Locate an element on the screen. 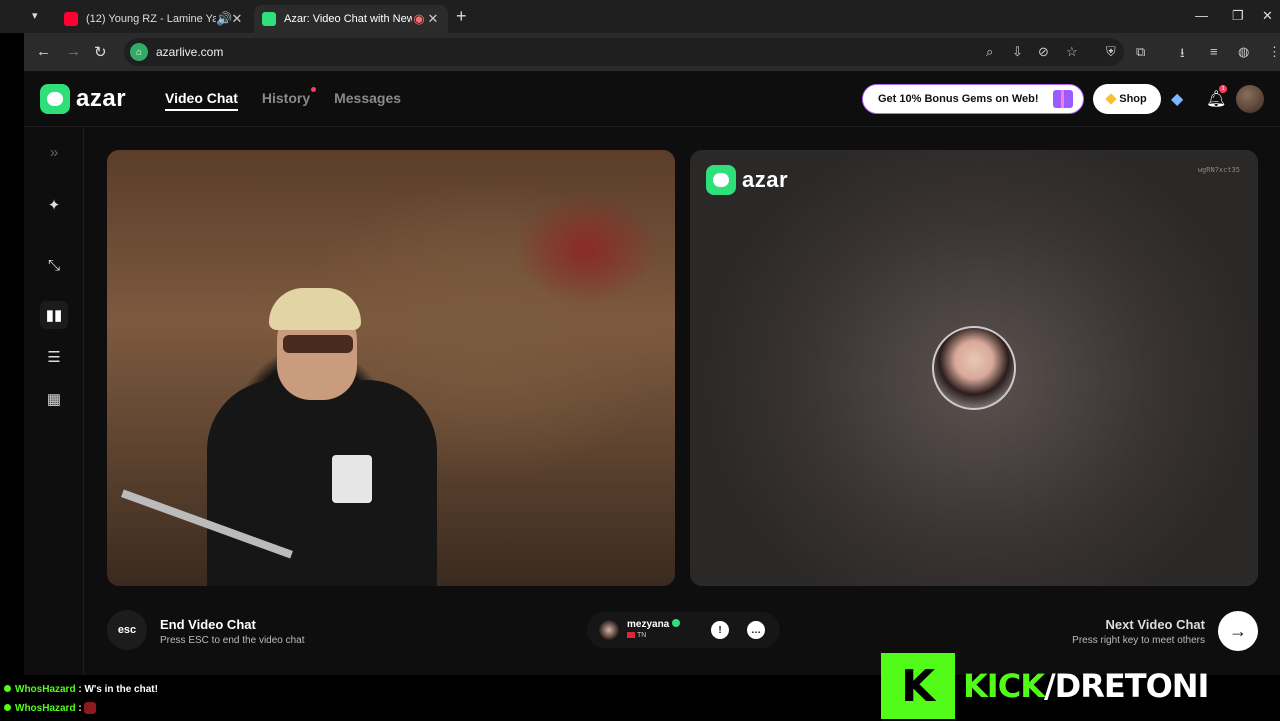 This screenshot has height=721, width=1280. video-subject-patch is located at coordinates (352, 479).